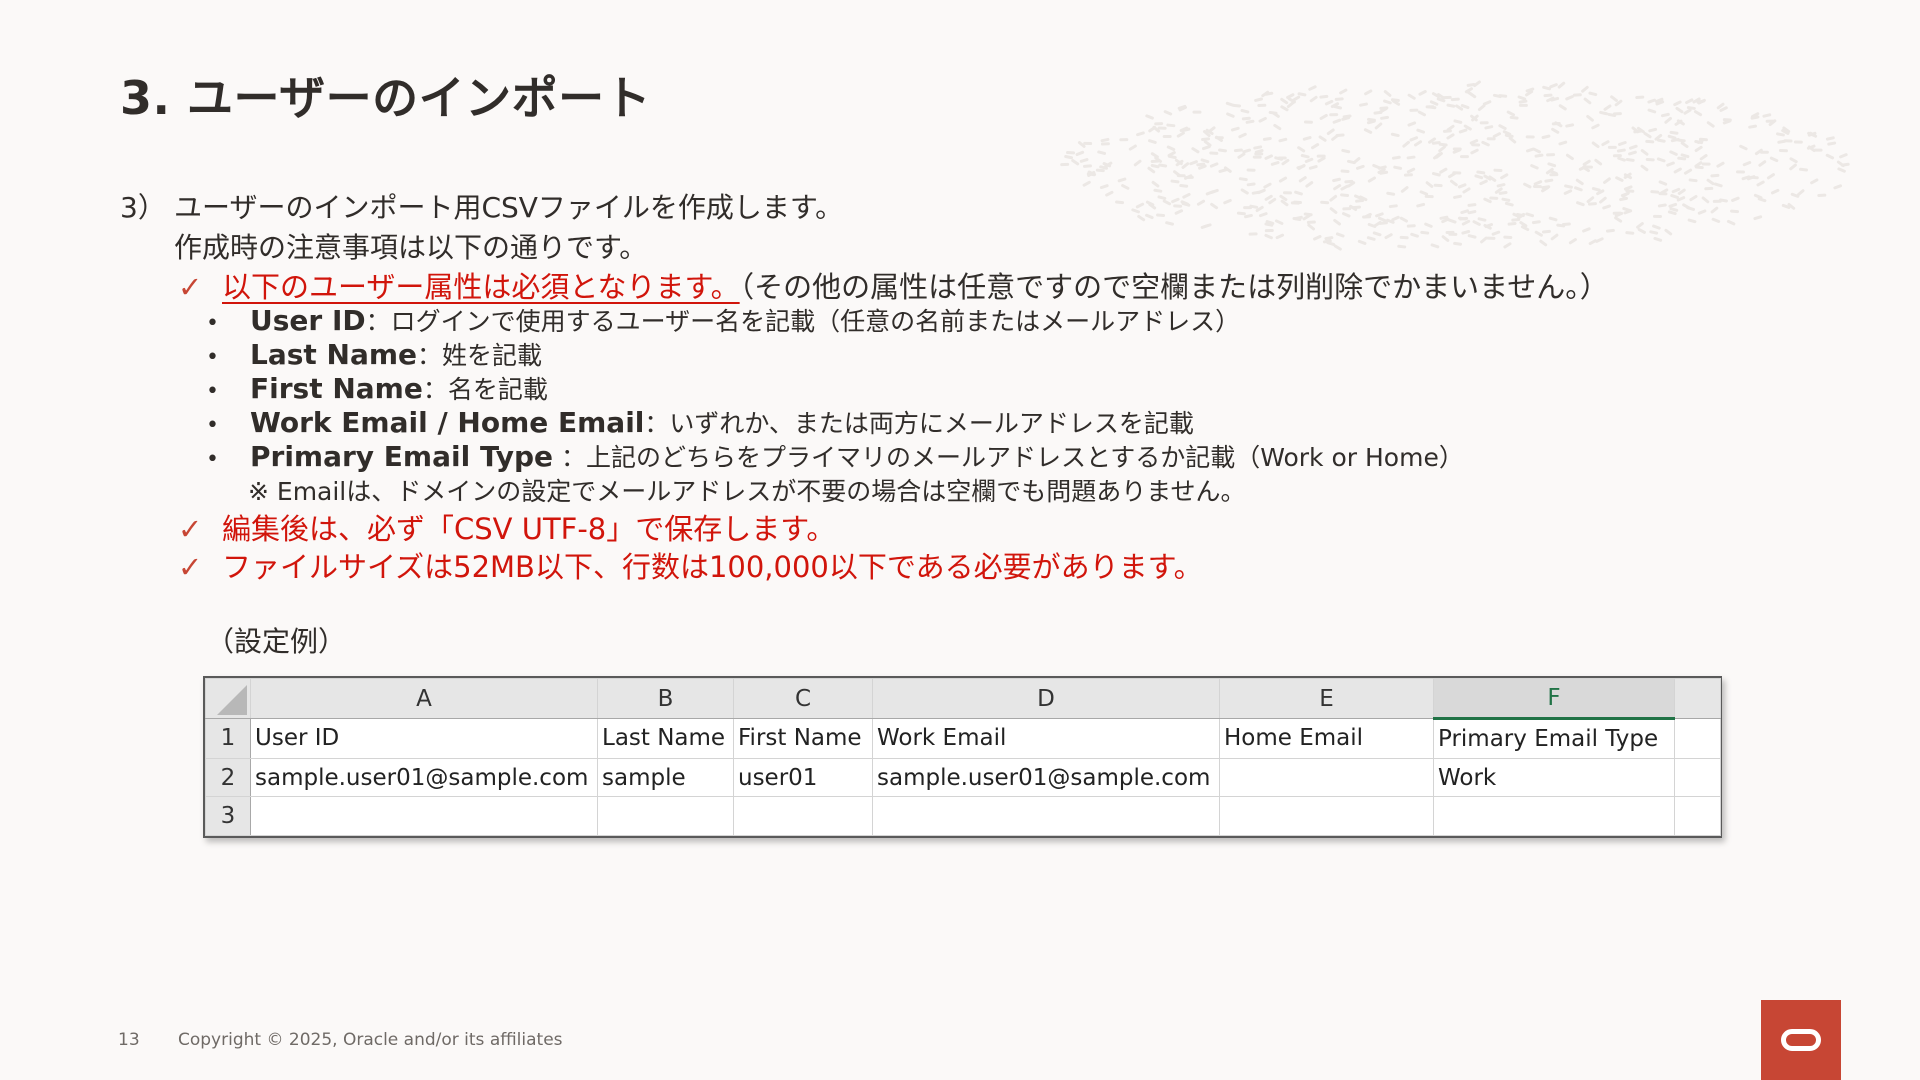  I want to click on check-item-save: ✓ 編集後は、必ず「CSV UTF-8」で保存します。, so click(506, 527).